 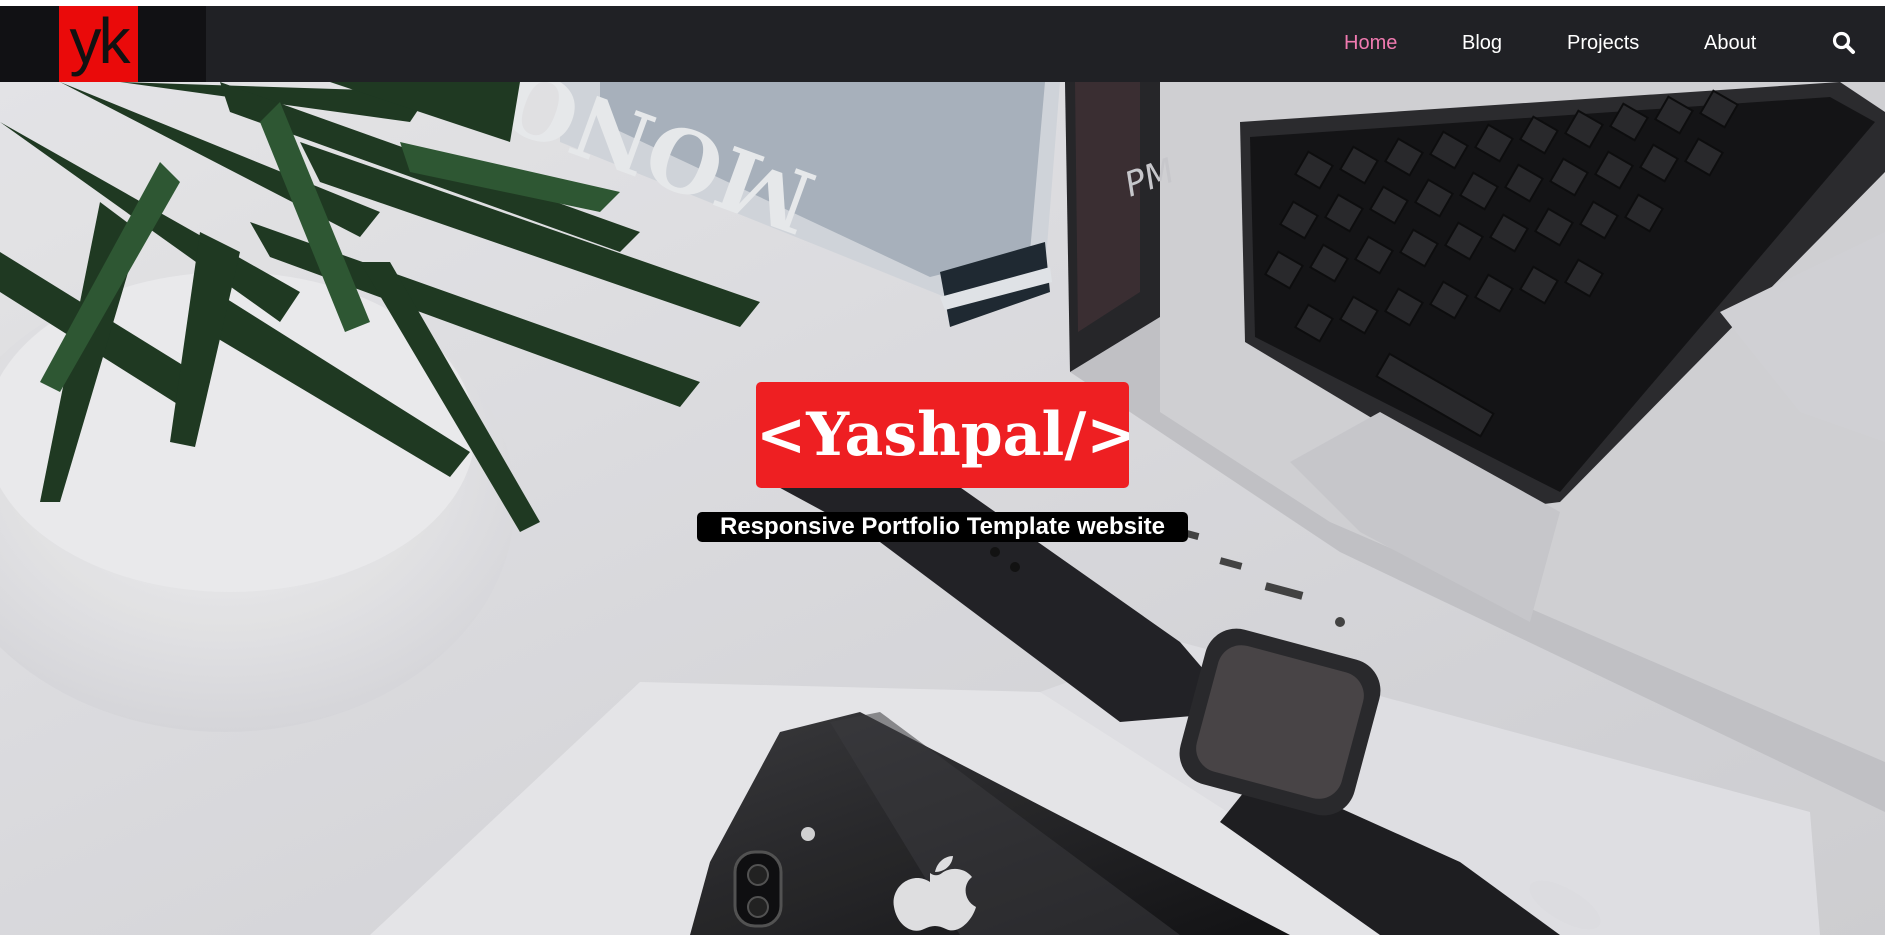 What do you see at coordinates (1482, 43) in the screenshot?
I see `nav-blog: Blog` at bounding box center [1482, 43].